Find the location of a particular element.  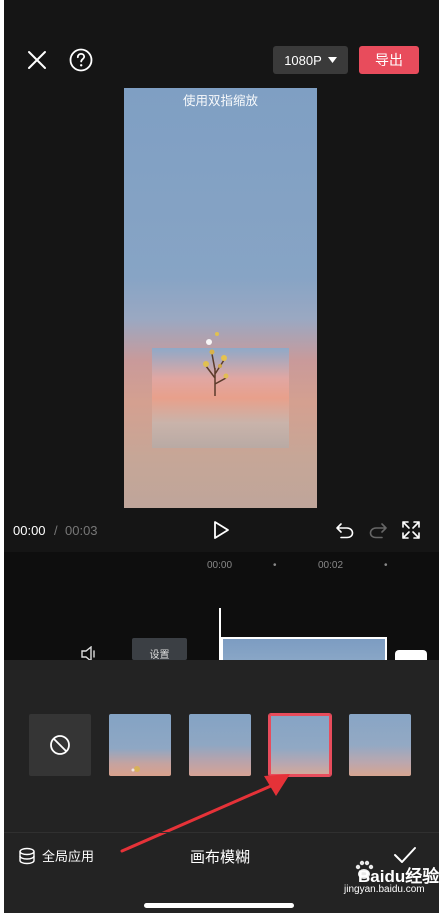

current-time: 00:00 is located at coordinates (29, 530).